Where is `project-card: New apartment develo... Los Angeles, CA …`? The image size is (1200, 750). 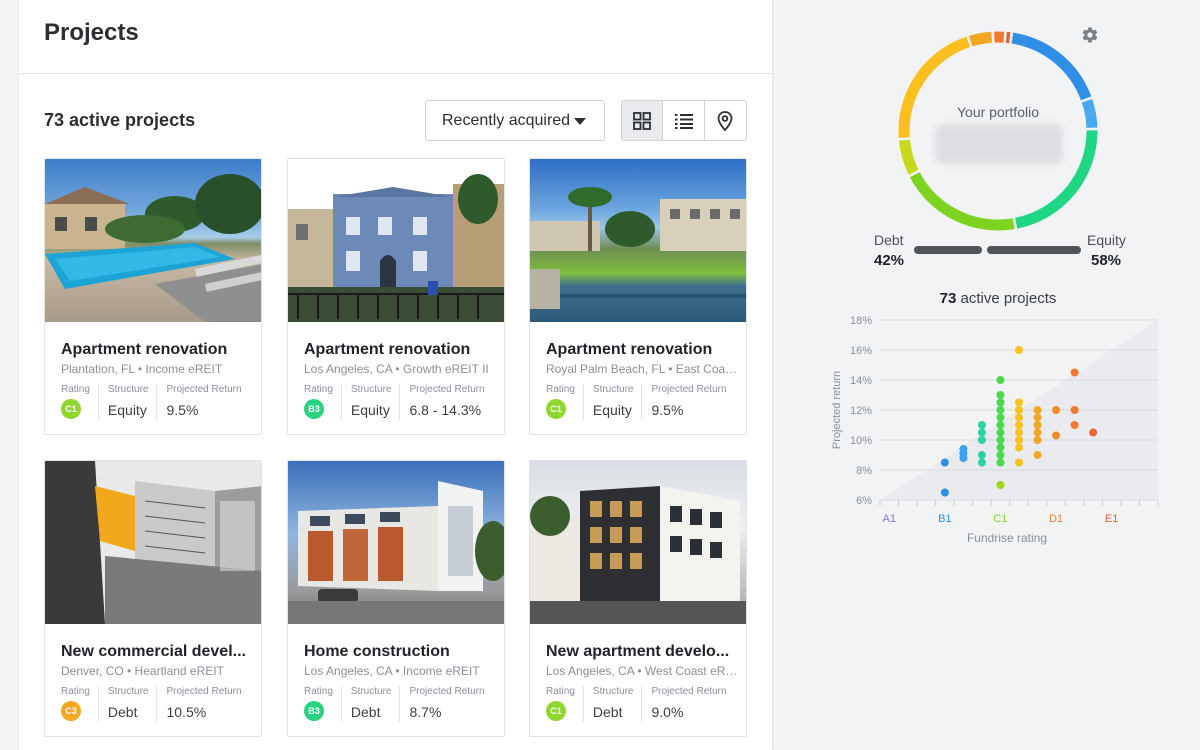
project-card: New apartment develo... Los Angeles, CA … is located at coordinates (638, 598).